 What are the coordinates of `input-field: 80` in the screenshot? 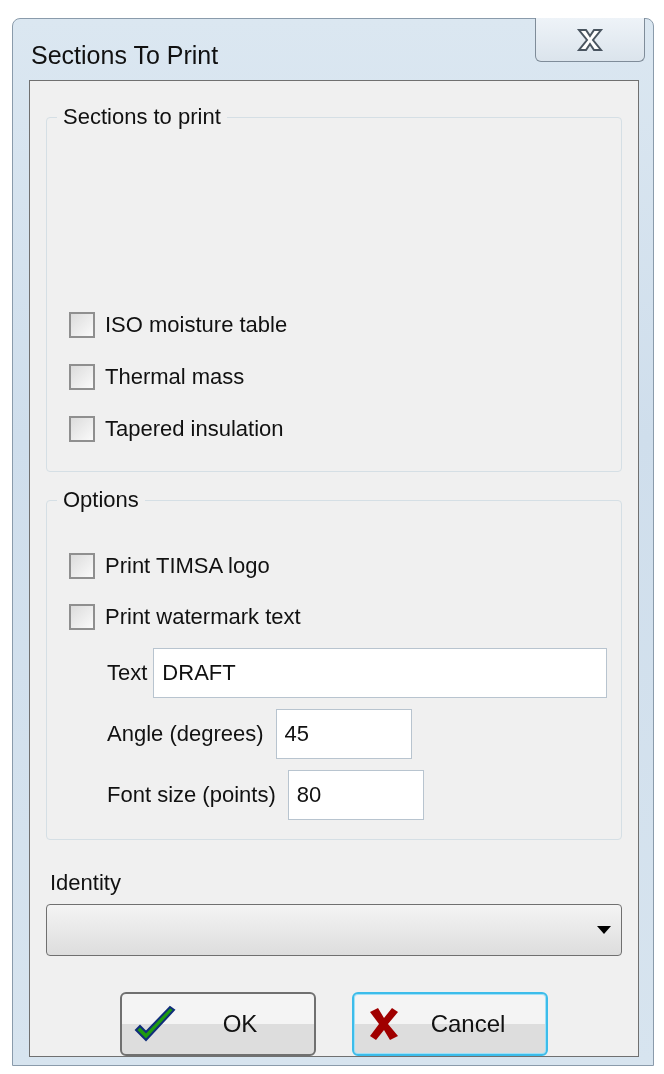 It's located at (355, 794).